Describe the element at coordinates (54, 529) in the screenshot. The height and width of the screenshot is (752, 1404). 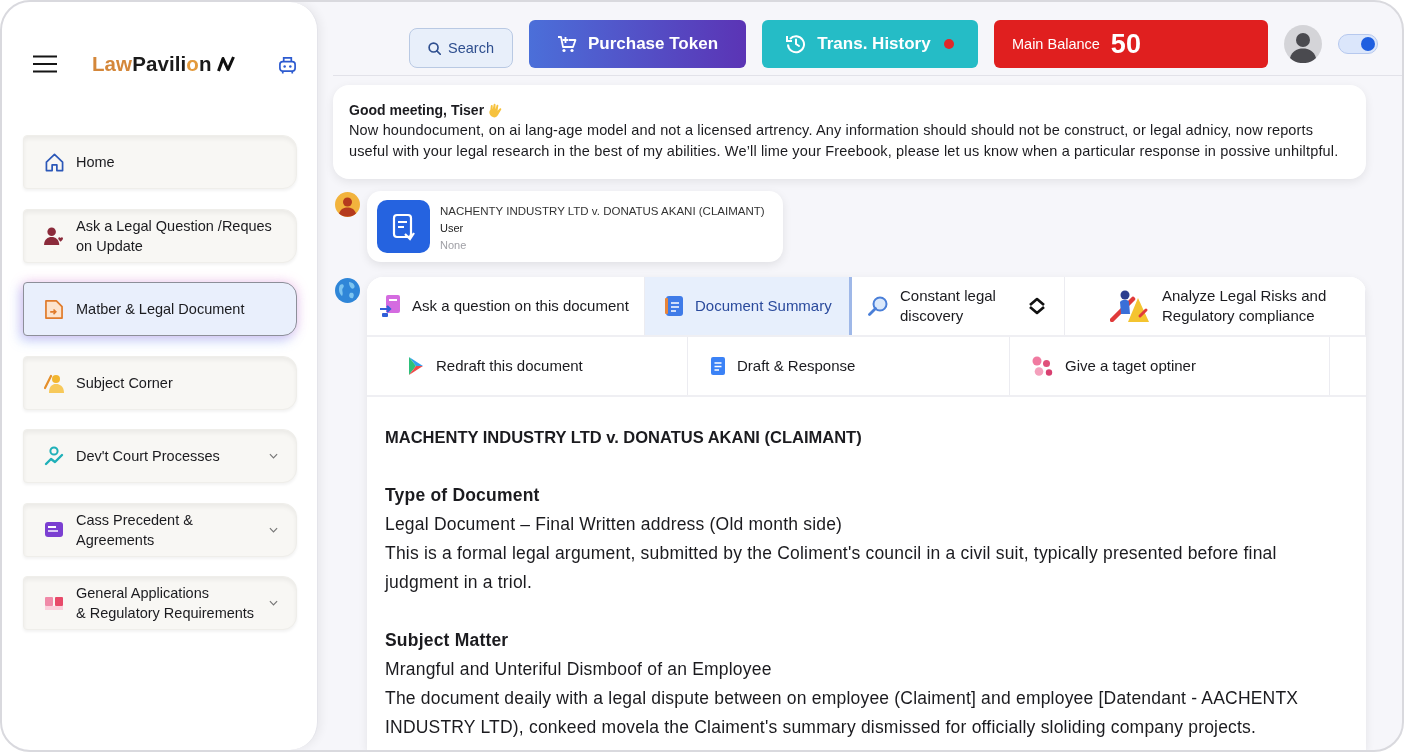
I see `card-icon` at that location.